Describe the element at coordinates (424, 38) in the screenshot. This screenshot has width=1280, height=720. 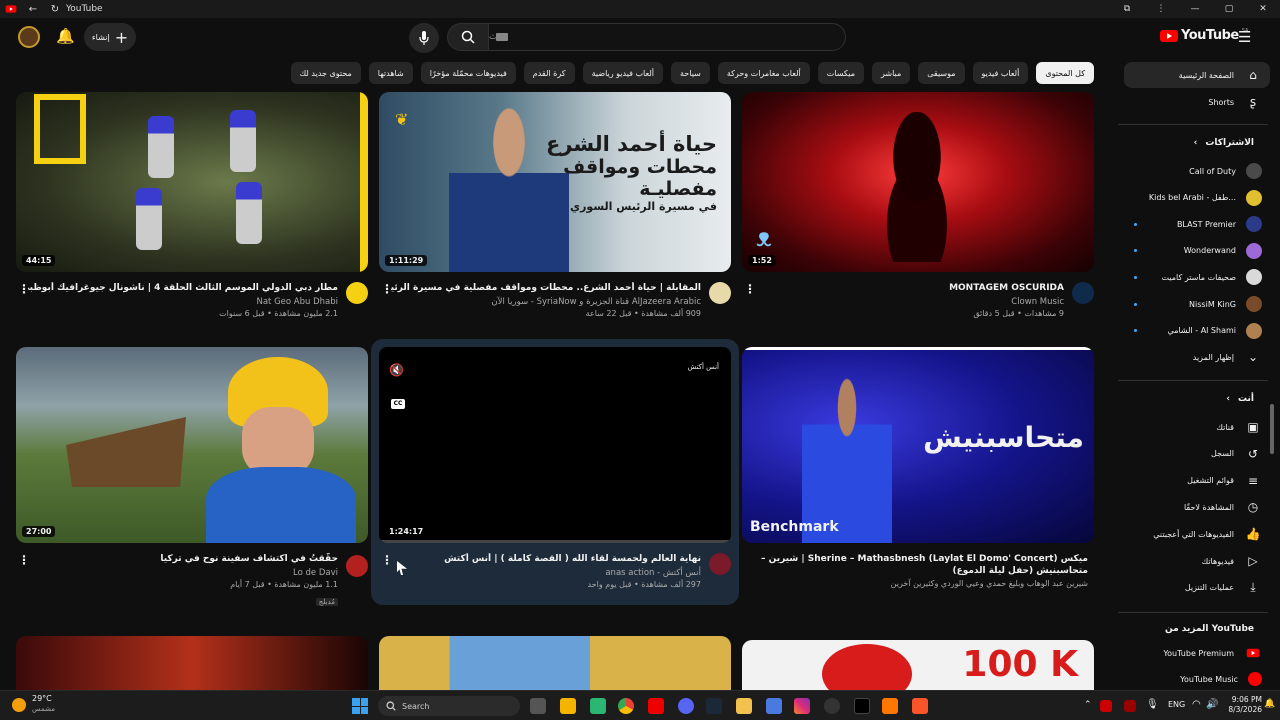
I see `voice-search-button` at that location.